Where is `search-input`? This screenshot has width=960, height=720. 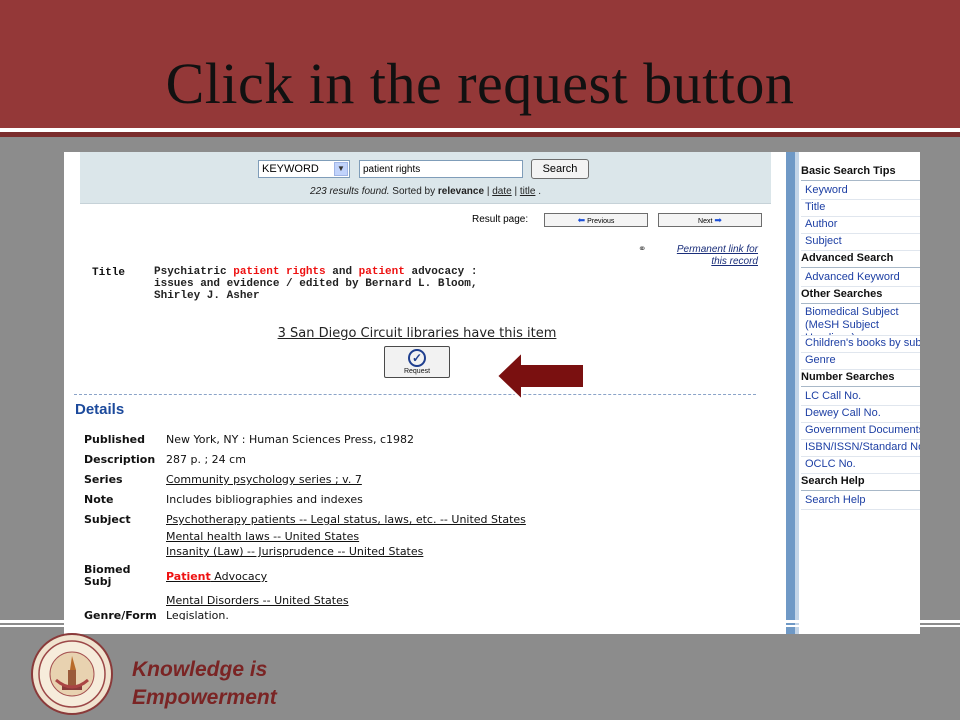
search-input is located at coordinates (441, 169).